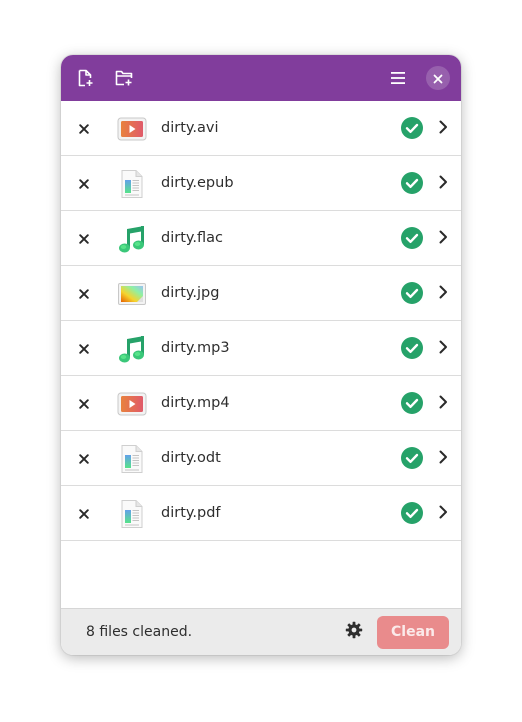 The height and width of the screenshot is (722, 522). I want to click on file-row: dirty.epub, so click(261, 183).